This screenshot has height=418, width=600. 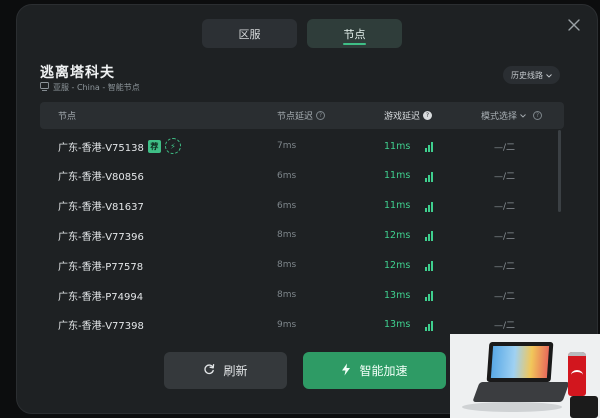 I want to click on tab-node: 节点, so click(x=354, y=33).